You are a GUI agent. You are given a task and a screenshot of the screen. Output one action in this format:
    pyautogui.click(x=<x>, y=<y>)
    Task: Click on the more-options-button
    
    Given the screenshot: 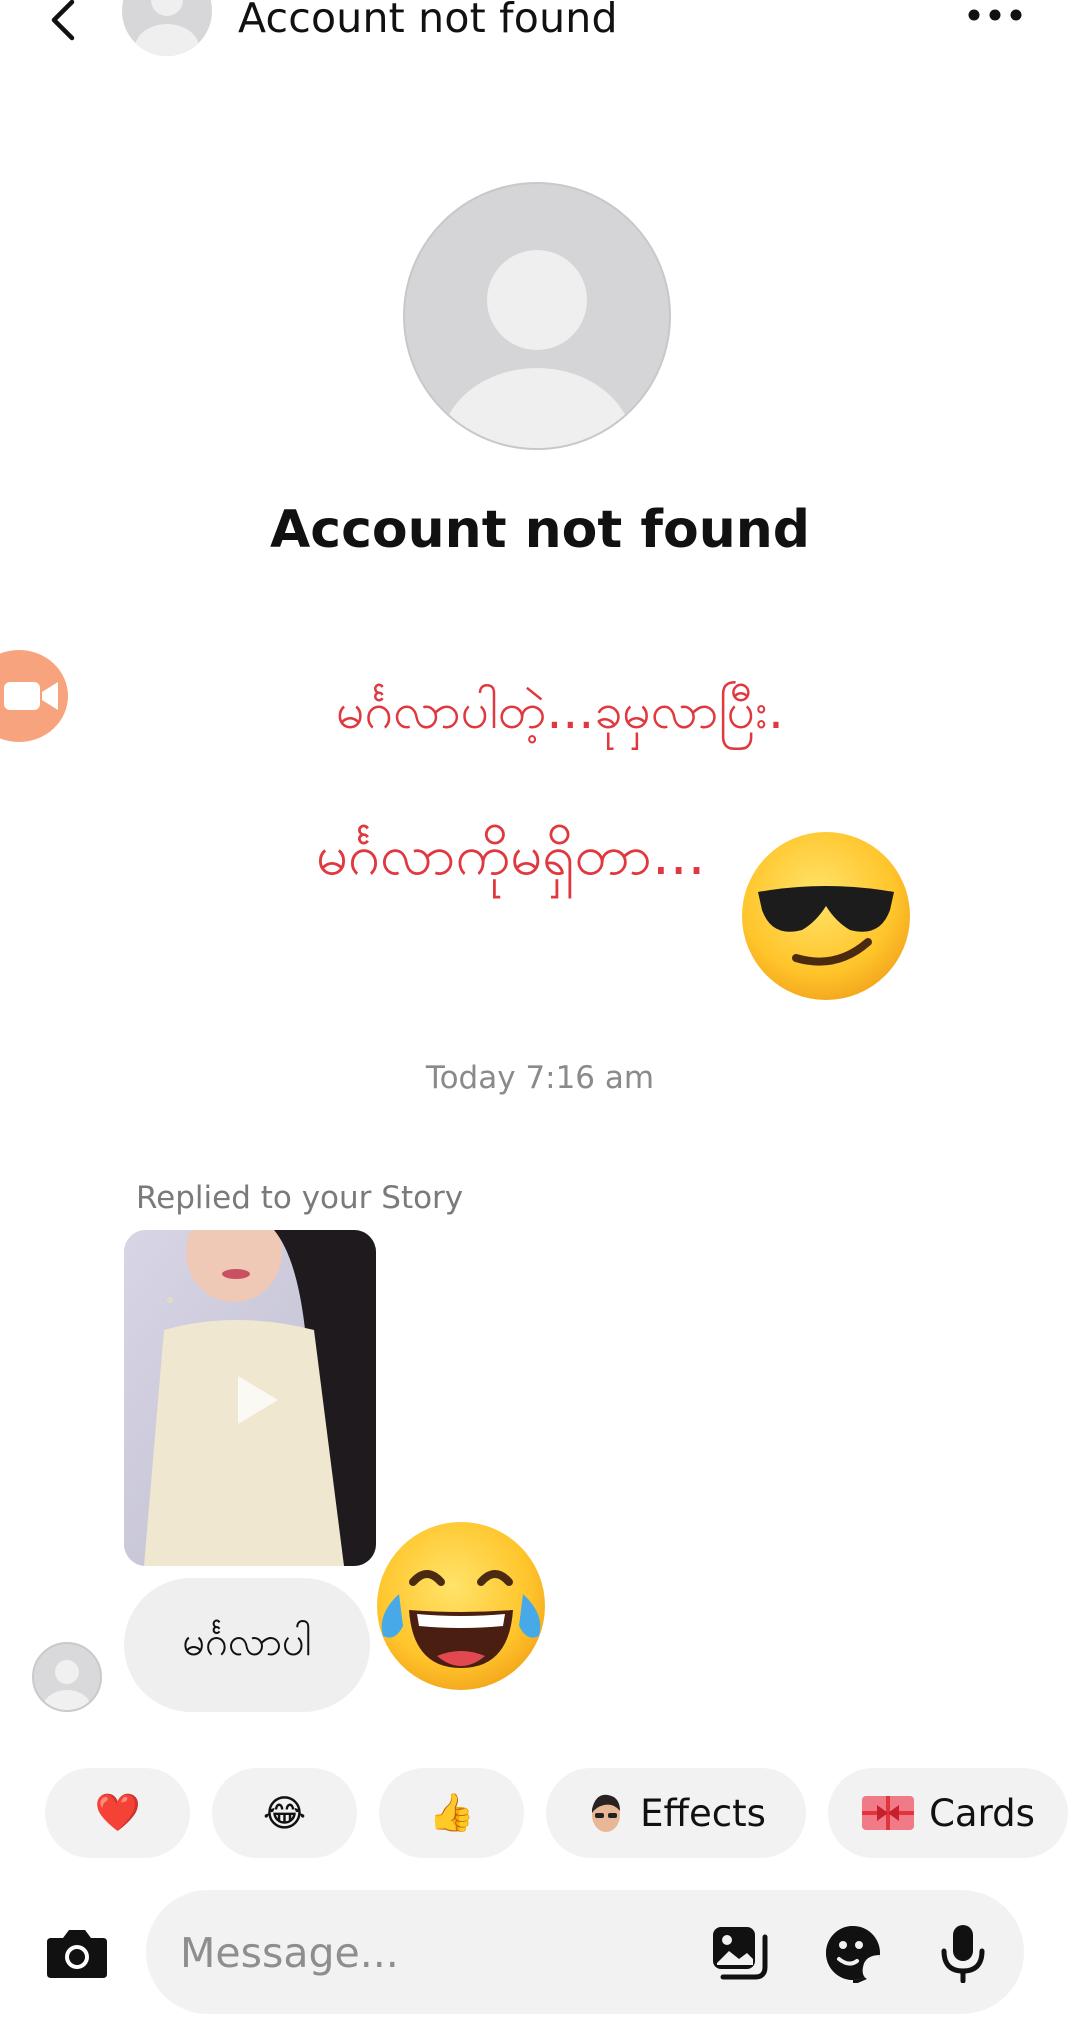 What is the action you would take?
    pyautogui.click(x=995, y=20)
    